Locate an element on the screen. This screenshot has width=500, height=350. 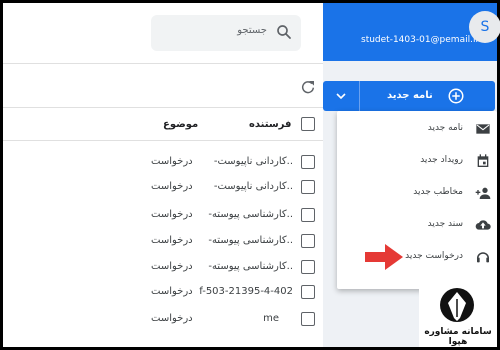
compose-split-divider is located at coordinates (359, 96).